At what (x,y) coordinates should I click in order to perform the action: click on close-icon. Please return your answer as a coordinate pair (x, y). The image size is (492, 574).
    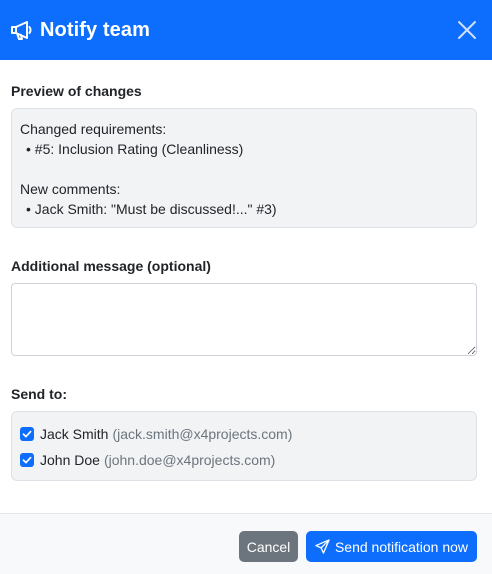
    Looking at the image, I should click on (467, 30).